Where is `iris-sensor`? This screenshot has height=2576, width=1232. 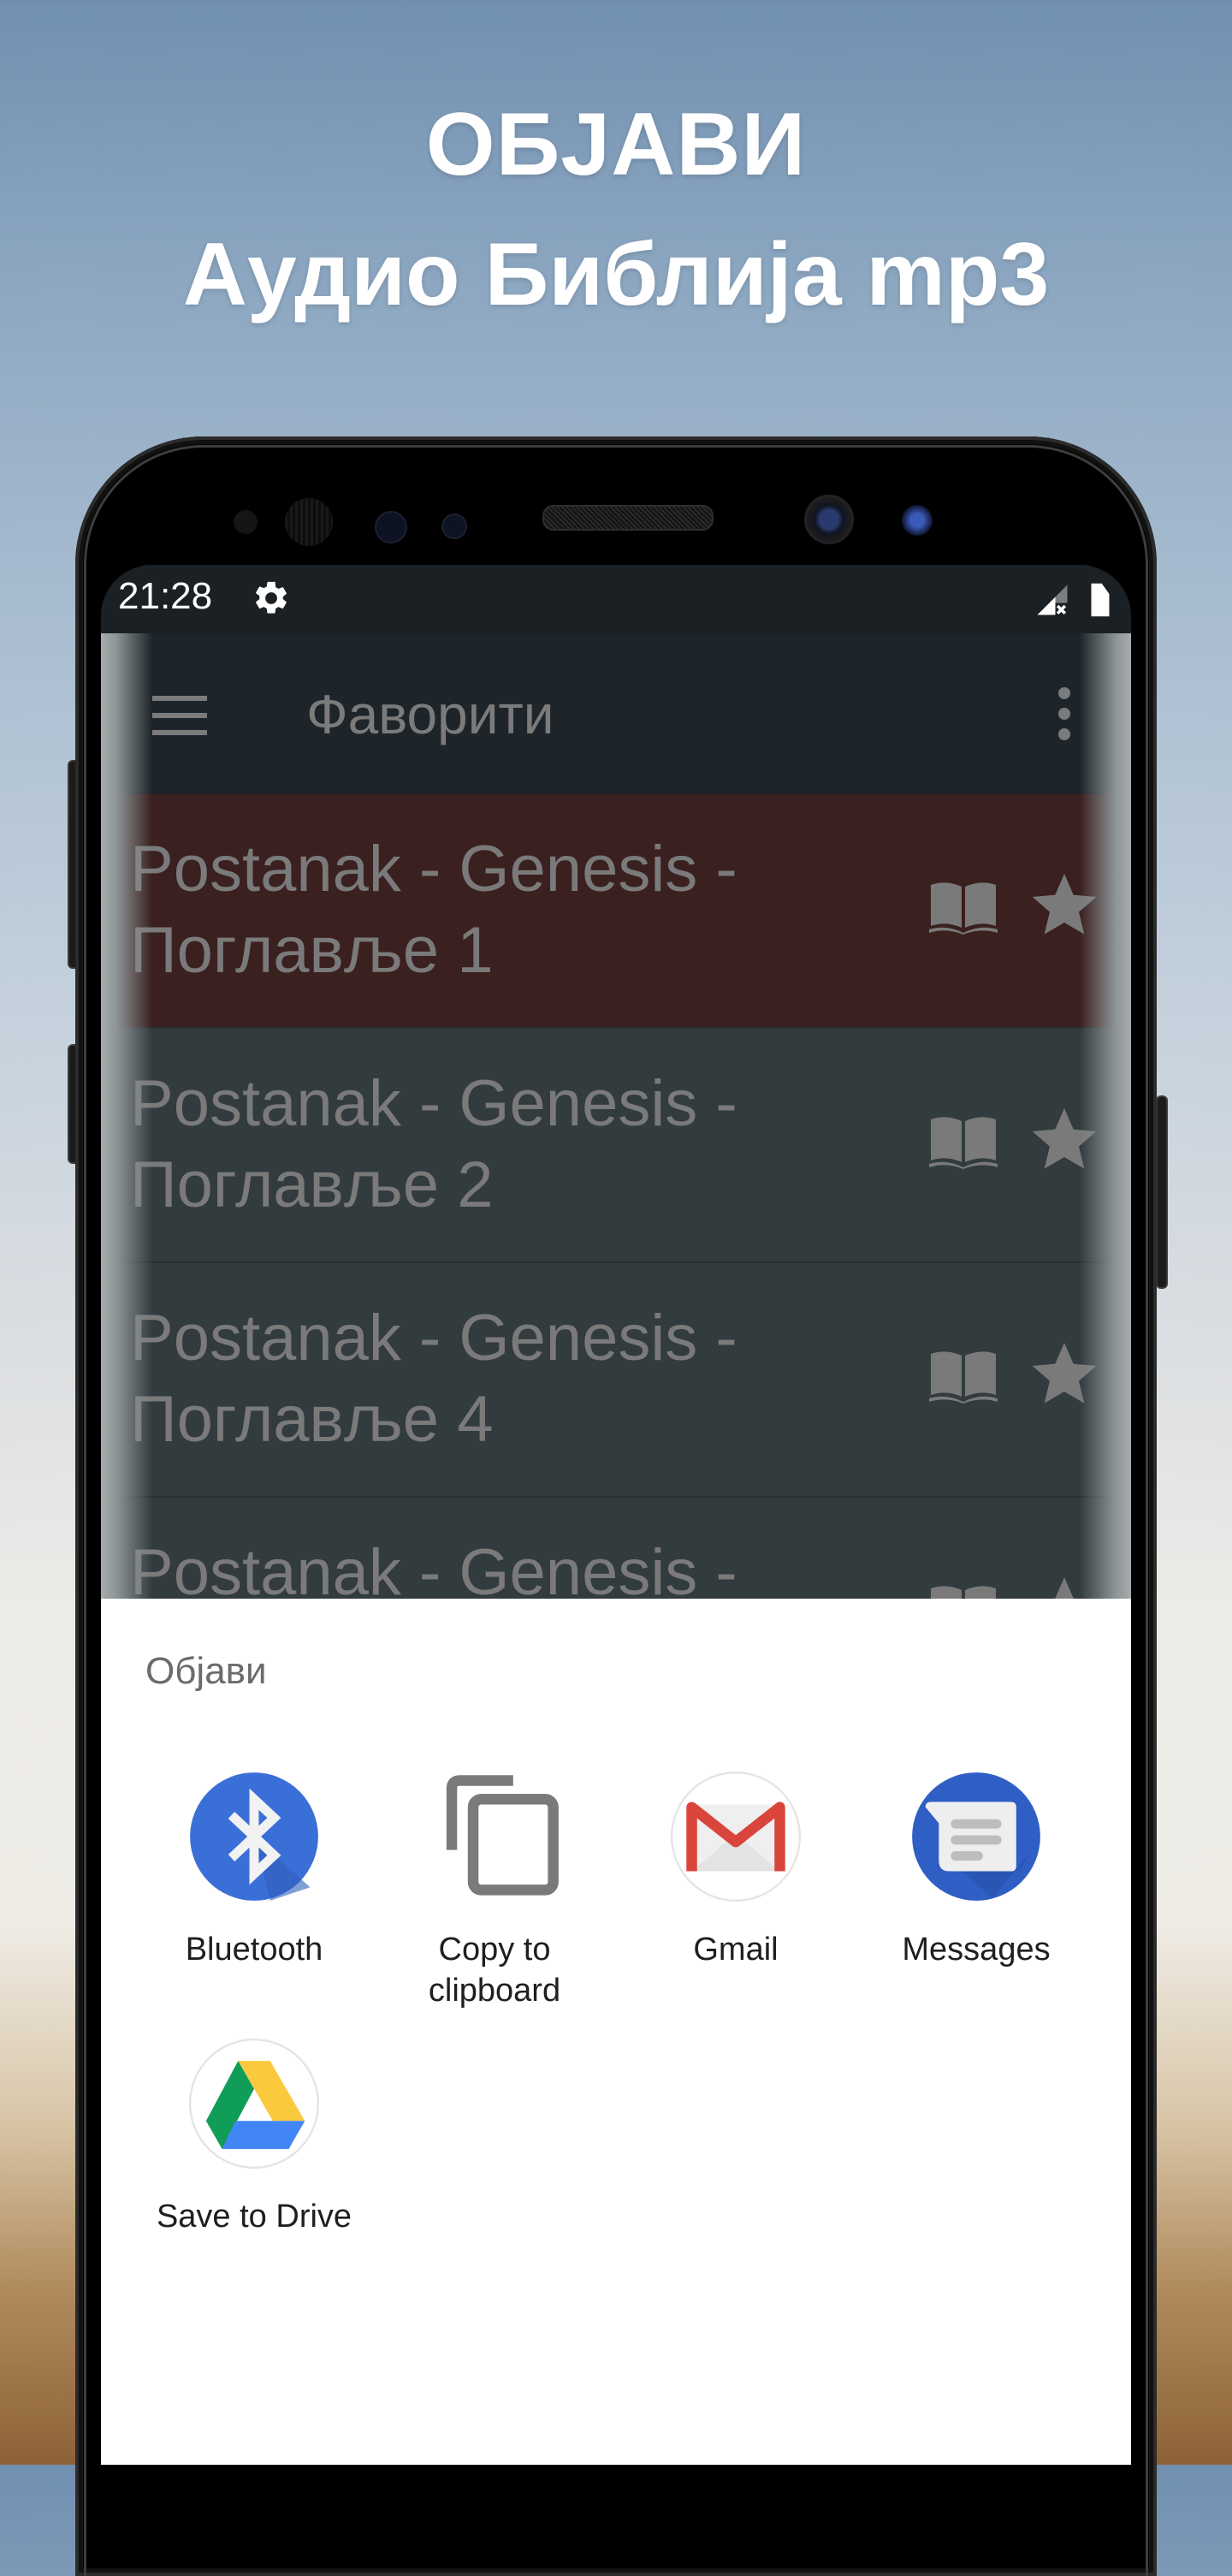
iris-sensor is located at coordinates (309, 522).